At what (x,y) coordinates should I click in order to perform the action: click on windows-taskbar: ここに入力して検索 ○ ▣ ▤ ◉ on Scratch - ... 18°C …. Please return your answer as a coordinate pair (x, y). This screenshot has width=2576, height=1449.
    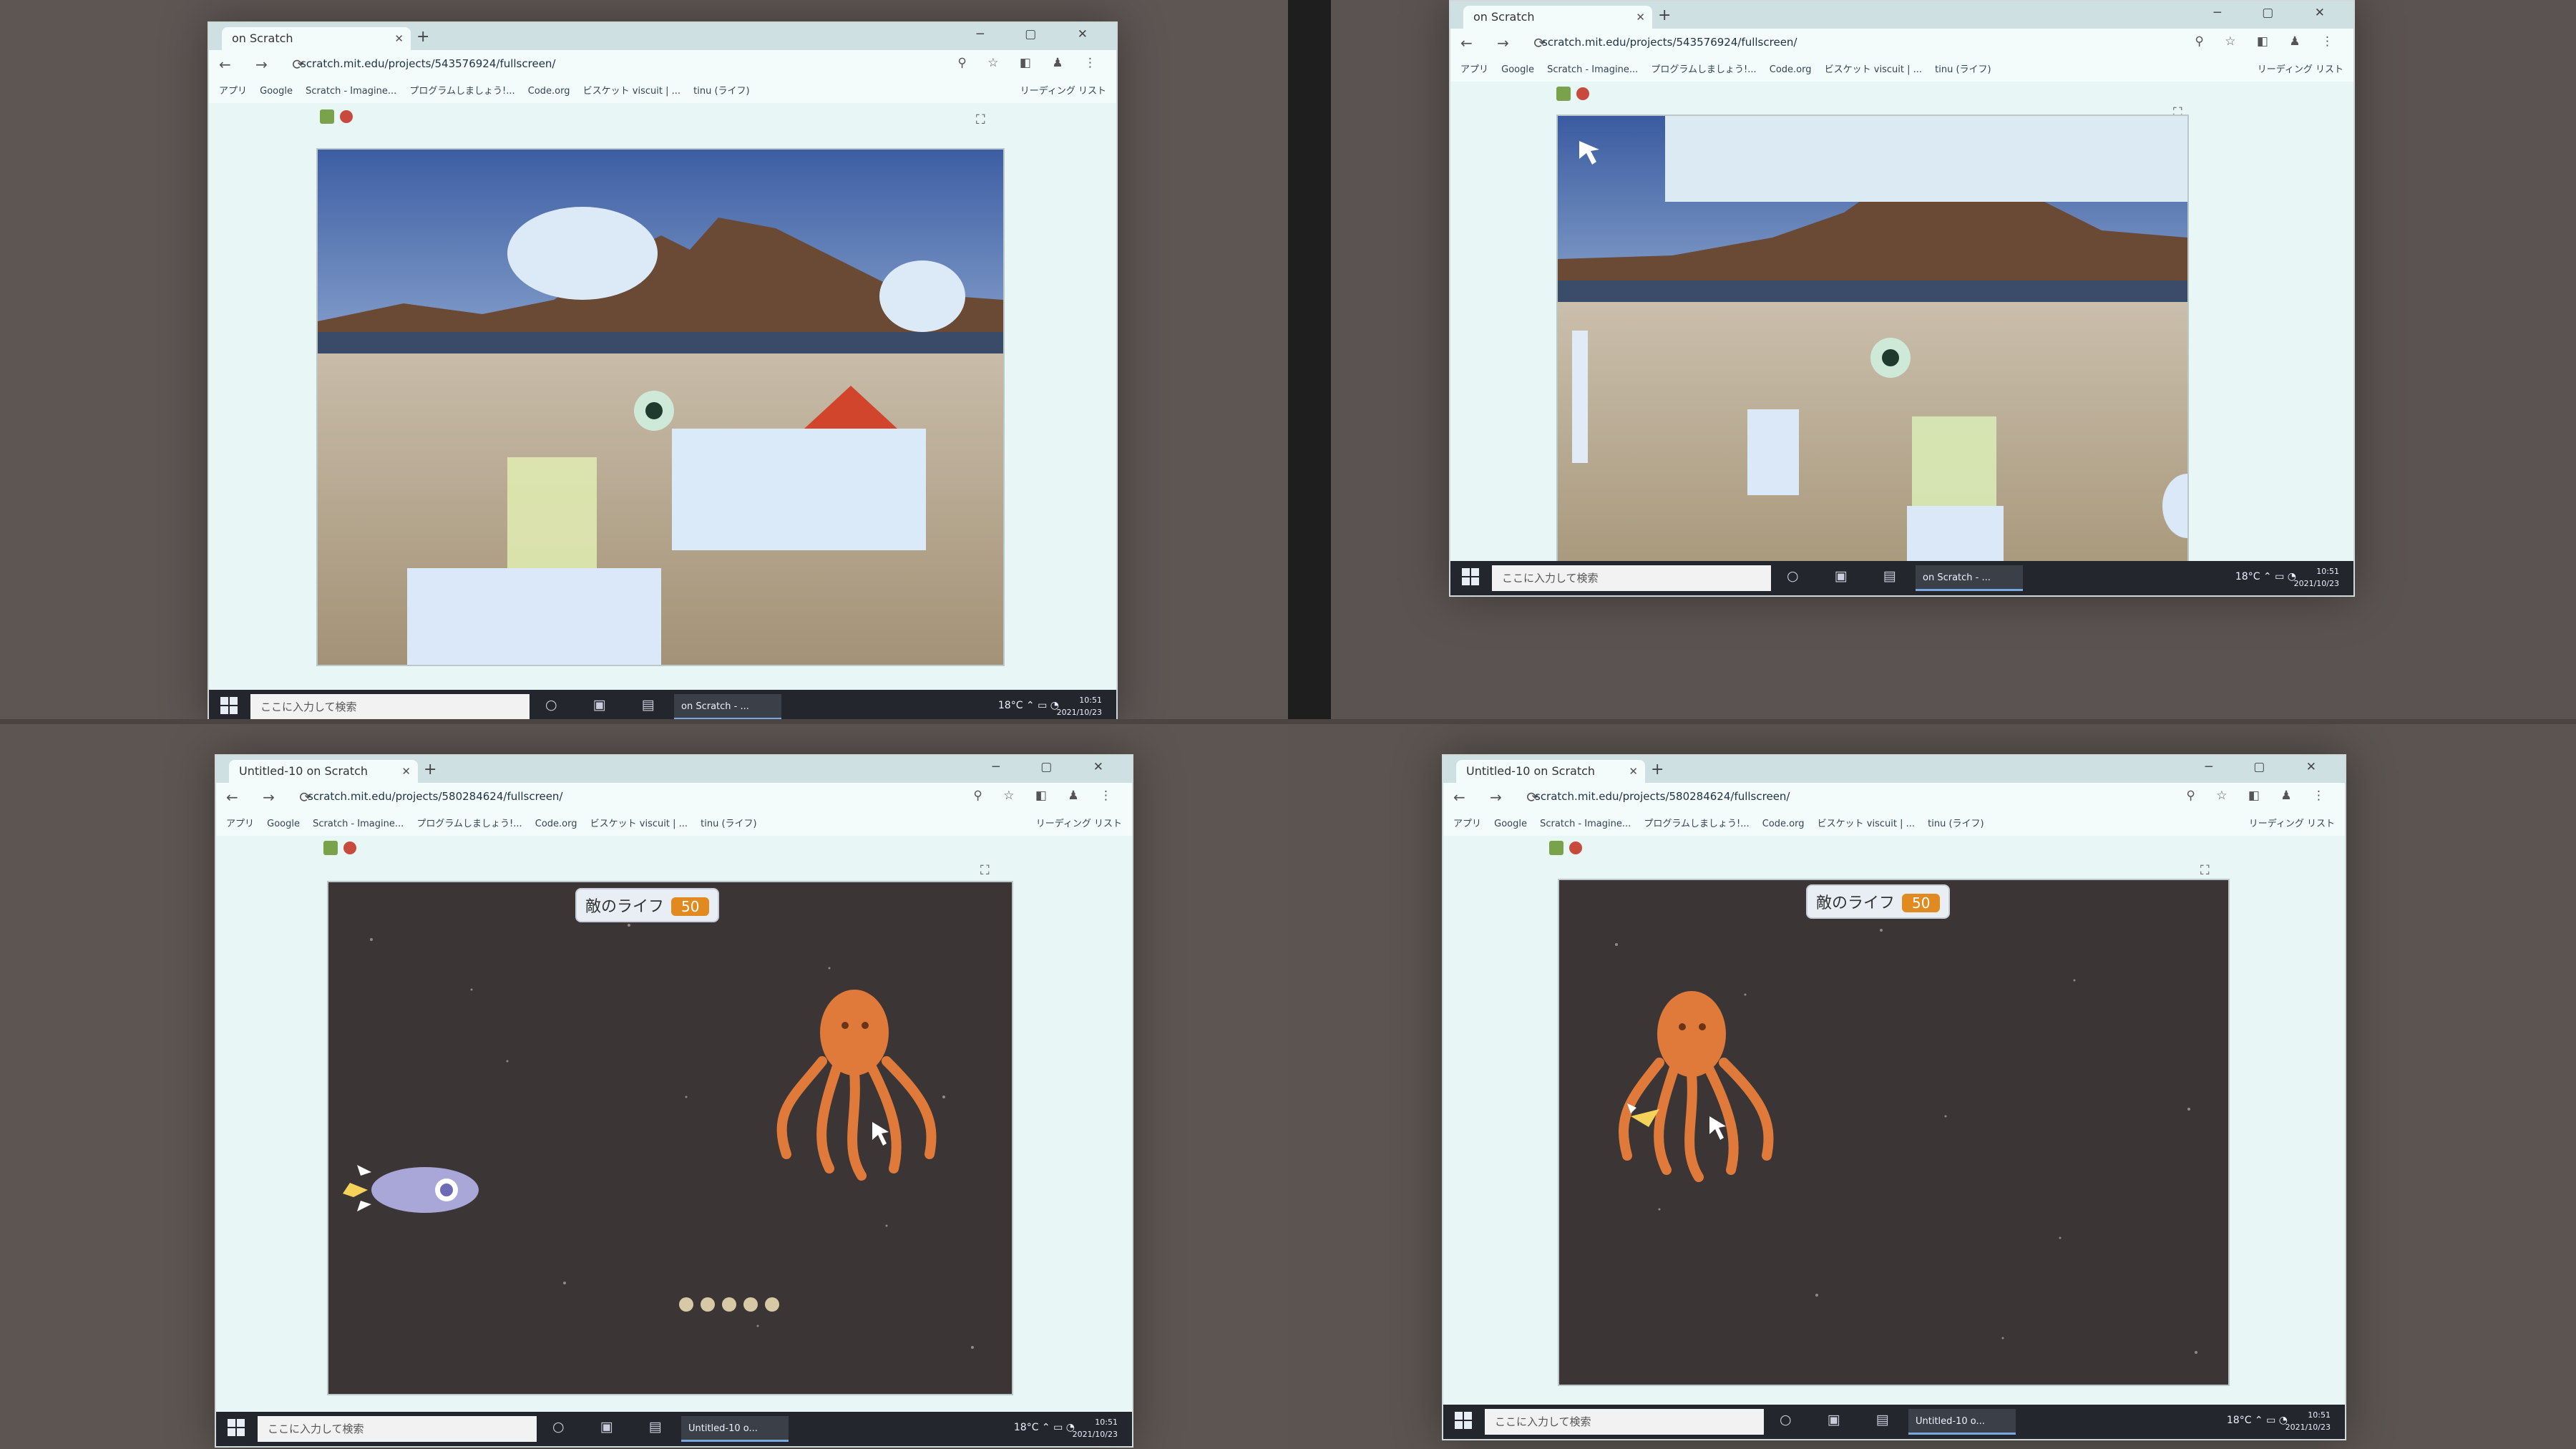
    Looking at the image, I should click on (1902, 578).